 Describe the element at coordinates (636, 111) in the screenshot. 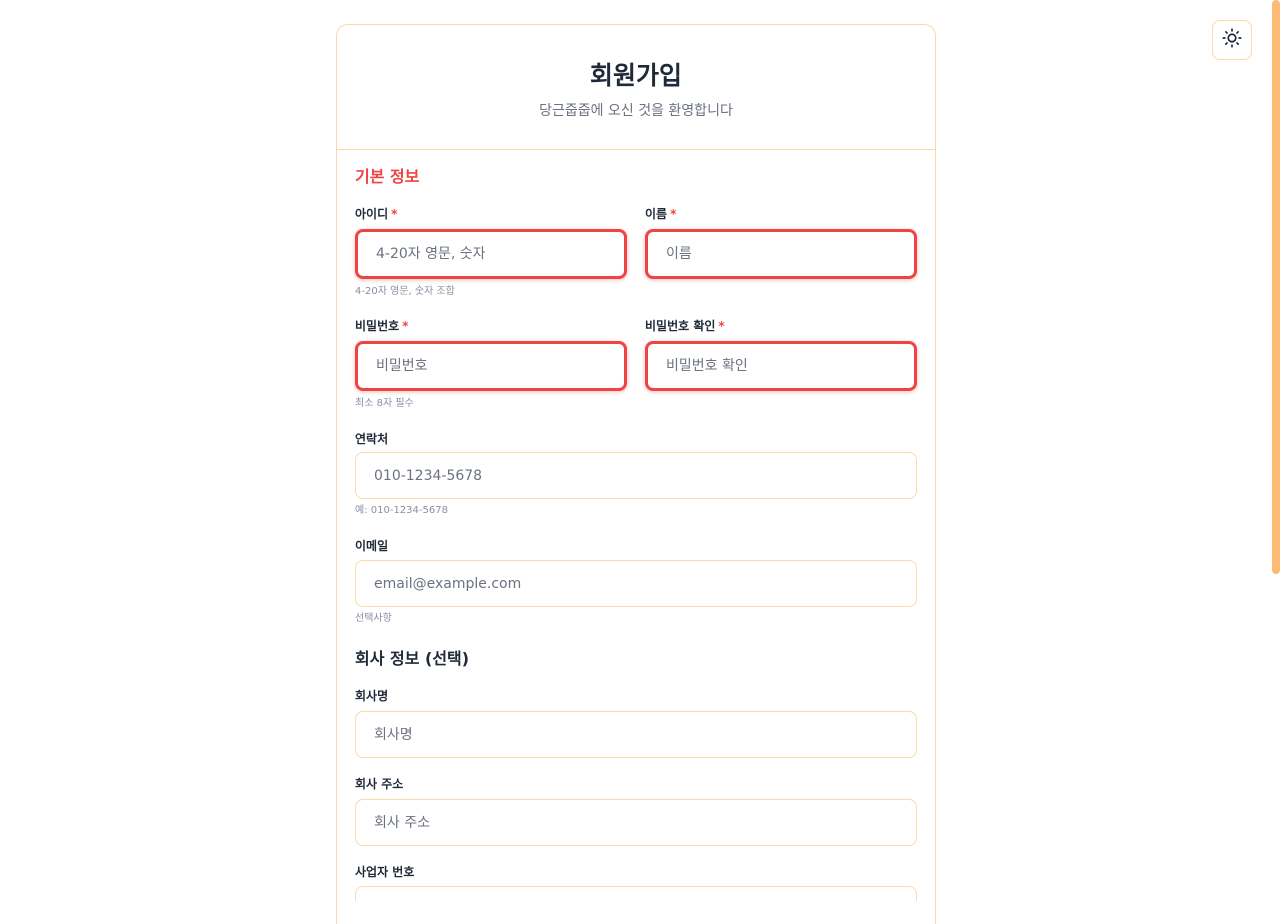

I see `page-subtitle: 당근줍줍에 오신 것을 환영합니다` at that location.